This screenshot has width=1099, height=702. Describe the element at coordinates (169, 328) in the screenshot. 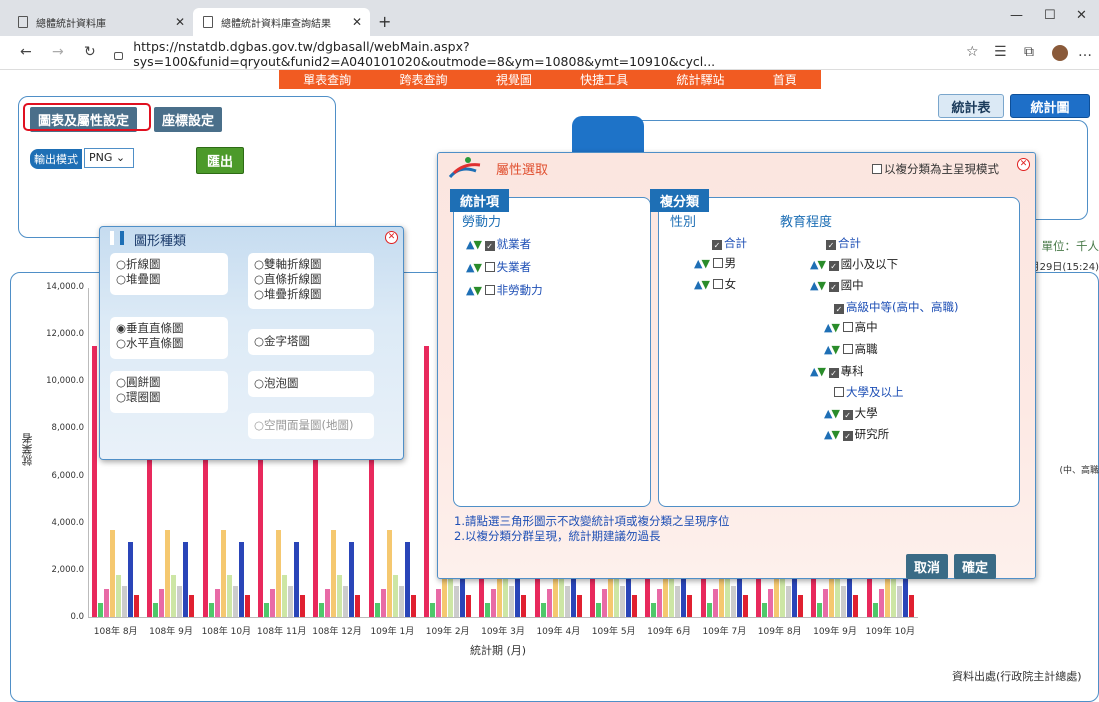

I see `option-vertical-bar: ◉垂直直條圖` at that location.